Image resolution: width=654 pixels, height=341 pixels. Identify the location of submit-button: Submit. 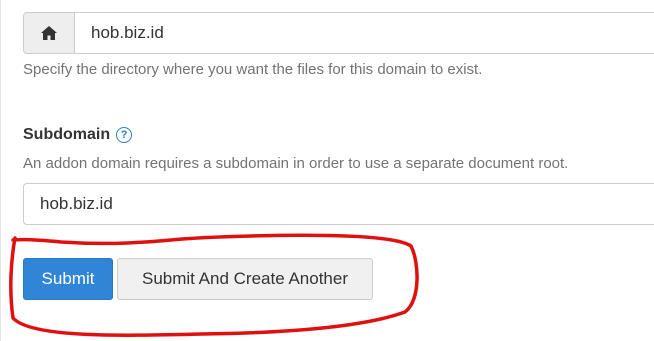
(68, 279).